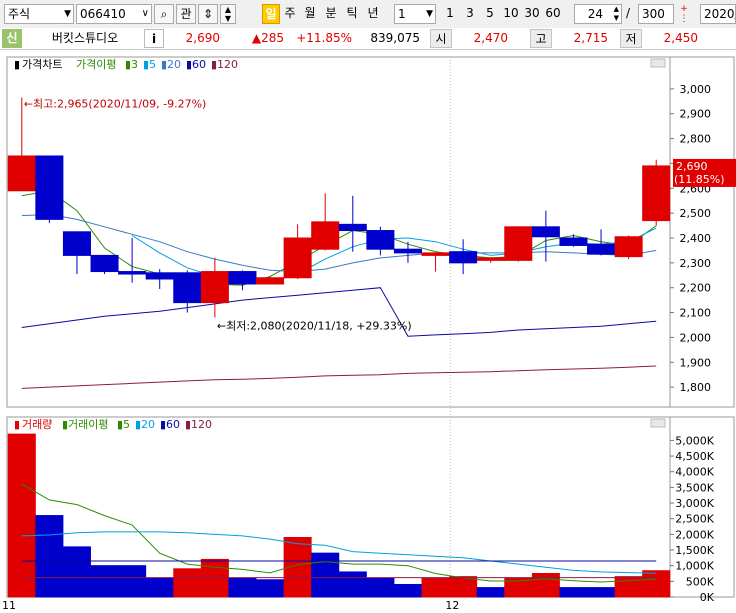 The height and width of the screenshot is (613, 736). Describe the element at coordinates (441, 38) in the screenshot. I see `open-label: 시` at that location.